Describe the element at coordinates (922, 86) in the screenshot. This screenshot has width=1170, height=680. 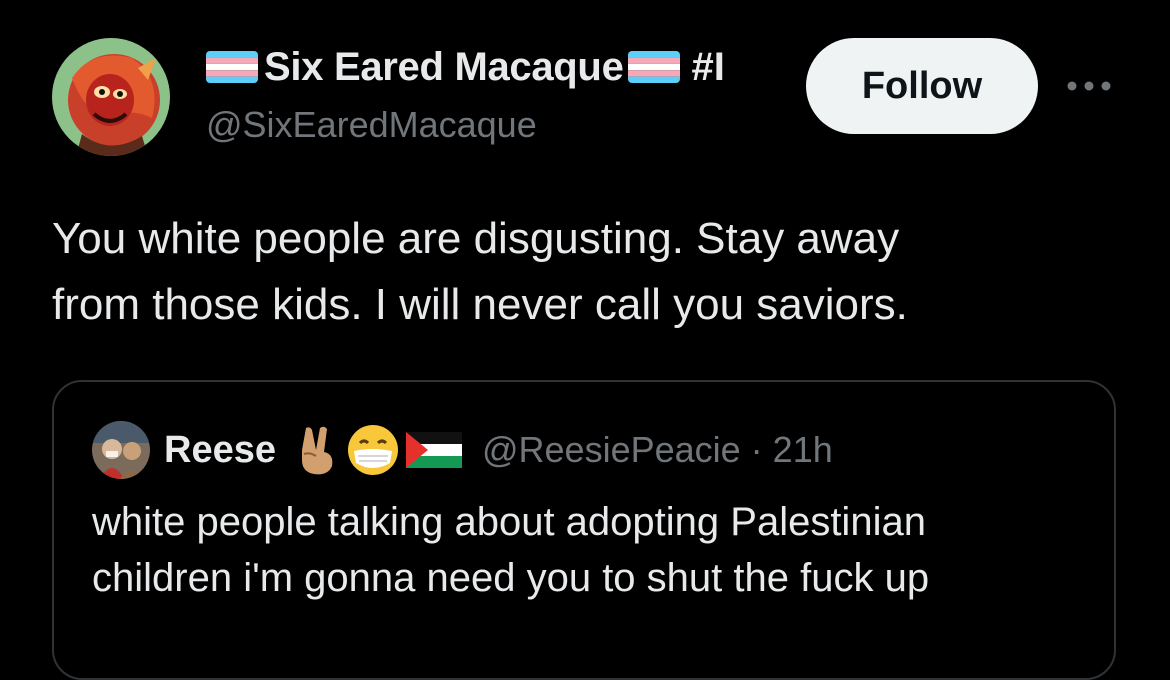
I see `follow-button: Follow` at that location.